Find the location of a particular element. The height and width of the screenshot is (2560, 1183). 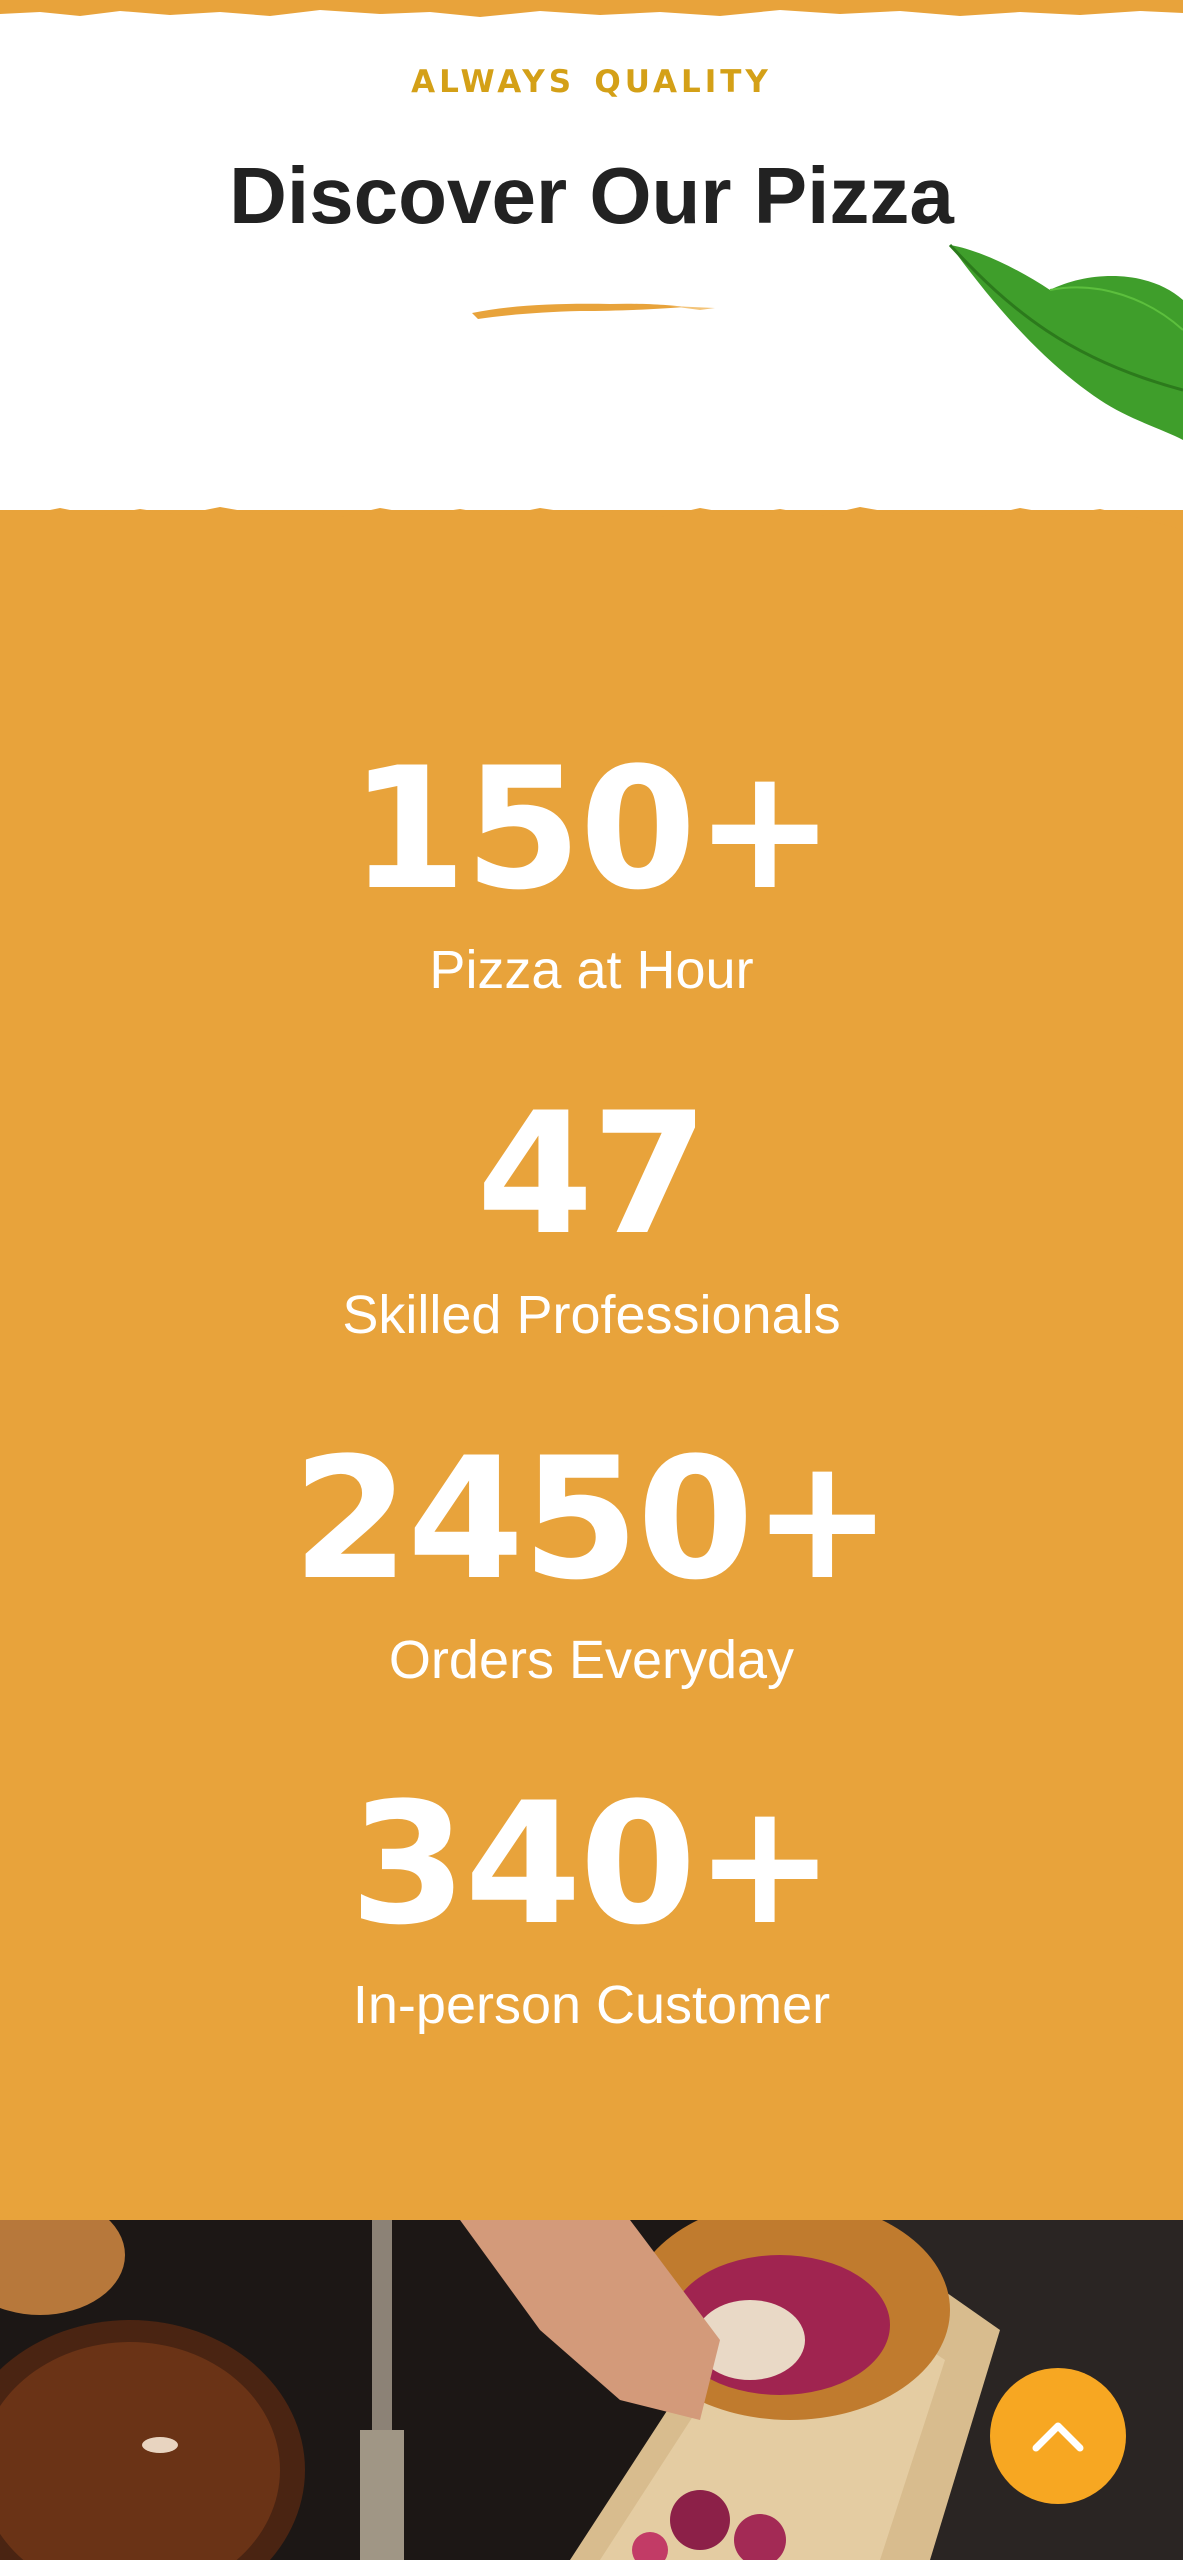

section-eyebrow: always quality is located at coordinates (591, 77).